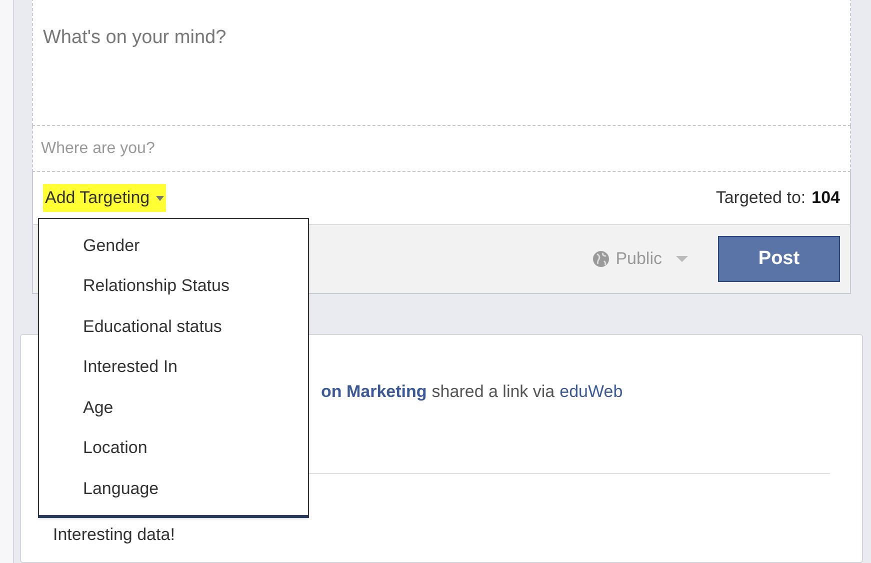 This screenshot has height=563, width=871. Describe the element at coordinates (173, 286) in the screenshot. I see `menu-item: Relationship Status` at that location.